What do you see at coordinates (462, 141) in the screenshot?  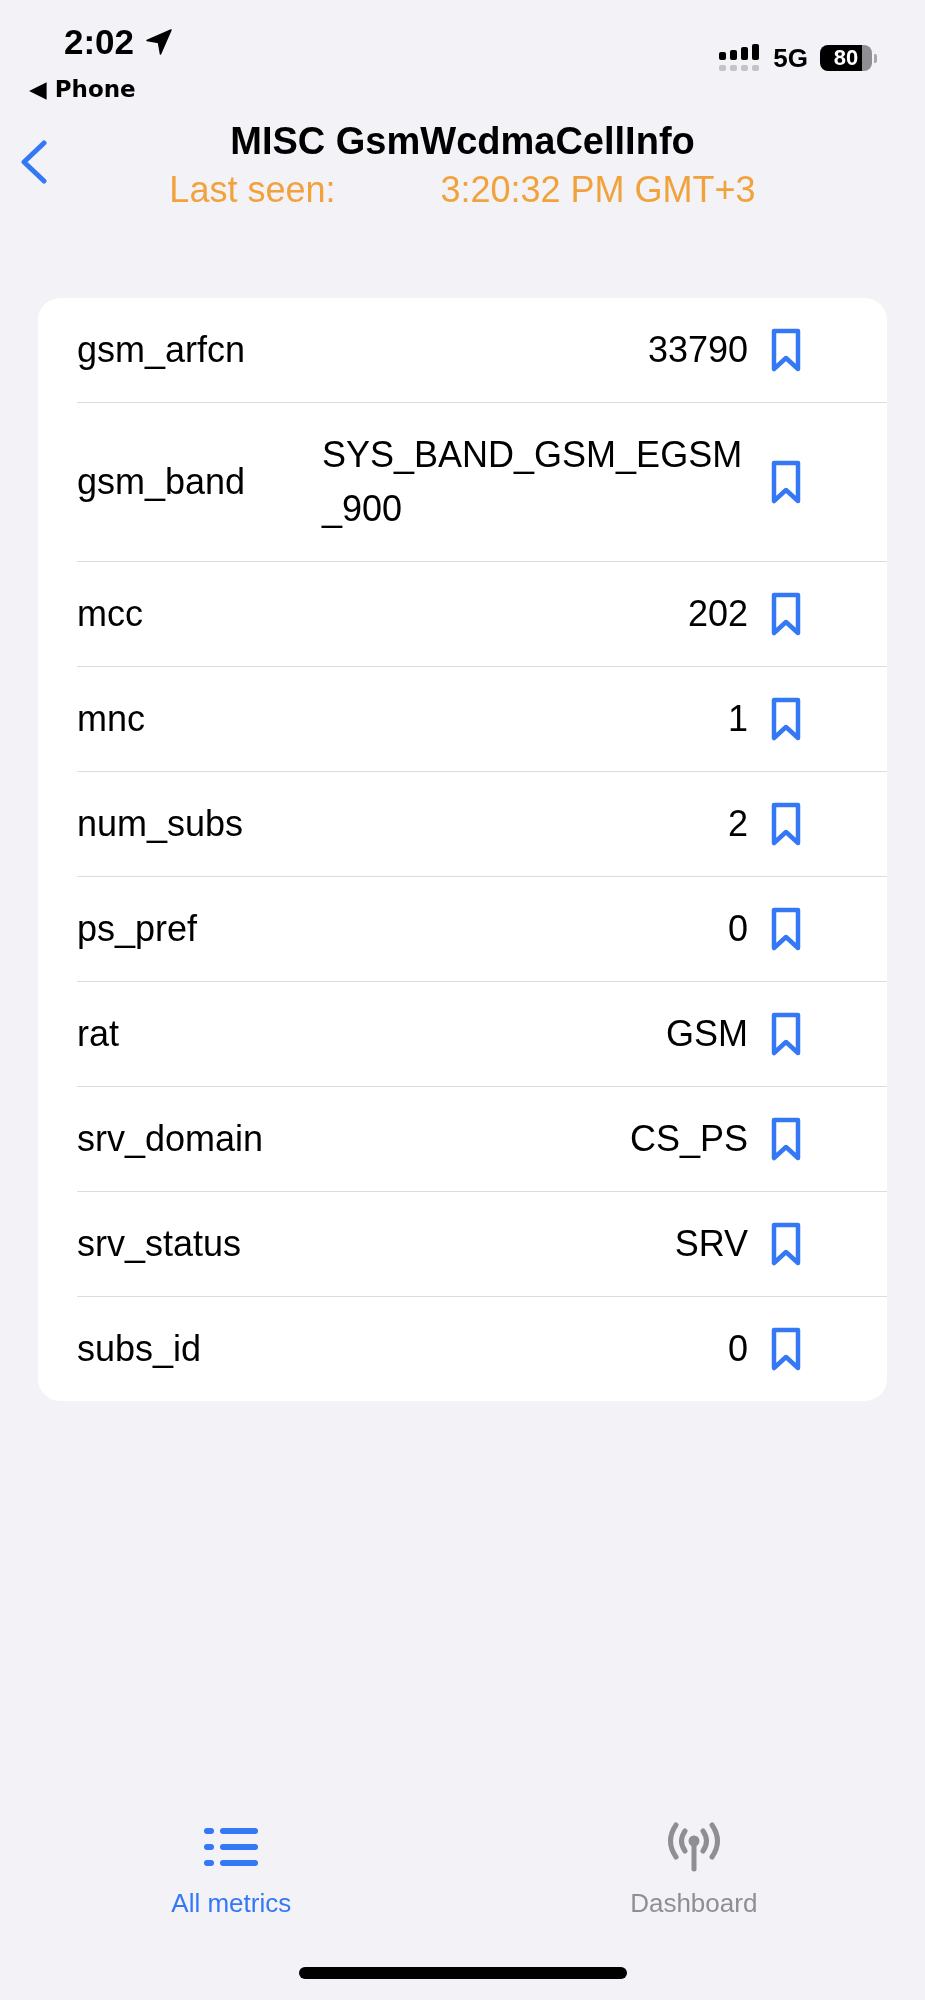 I see `screen-title: MISC GsmWcdmaCellInfo` at bounding box center [462, 141].